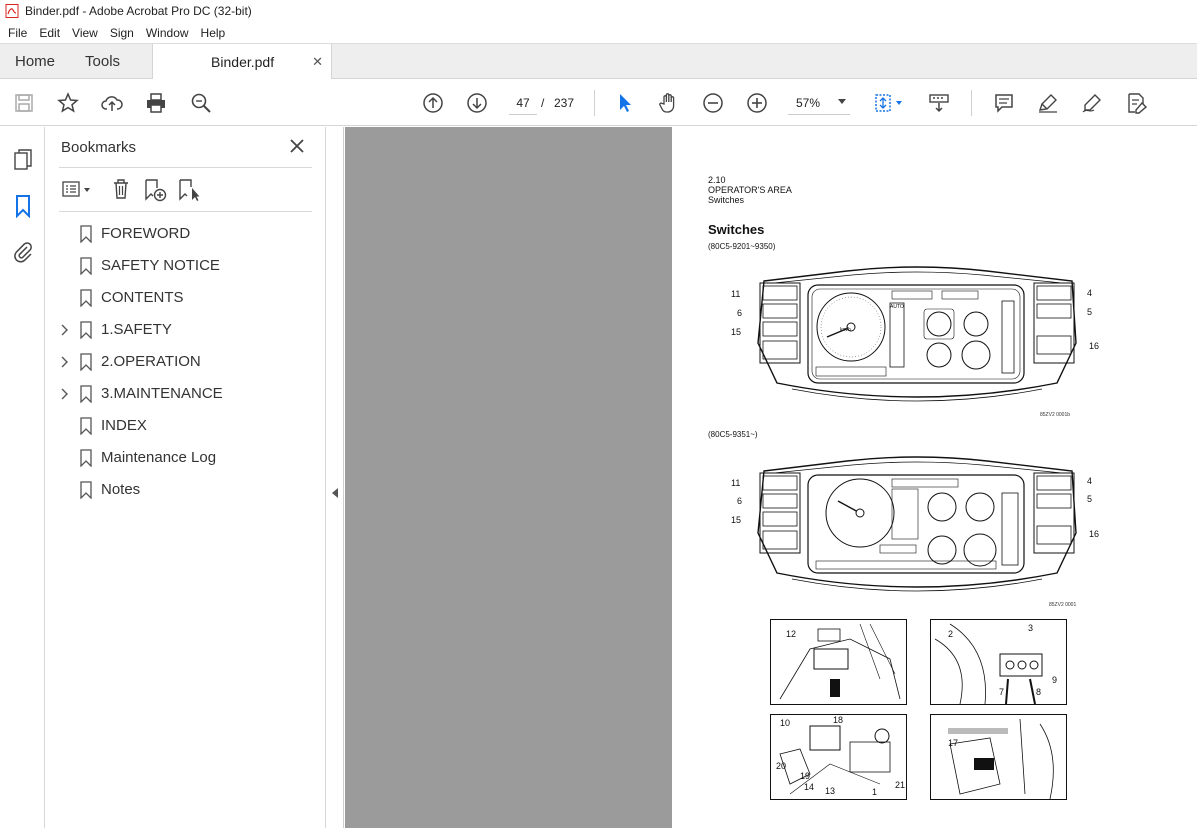 This screenshot has width=1197, height=828. I want to click on acrobat-pdf-icon, so click(12, 11).